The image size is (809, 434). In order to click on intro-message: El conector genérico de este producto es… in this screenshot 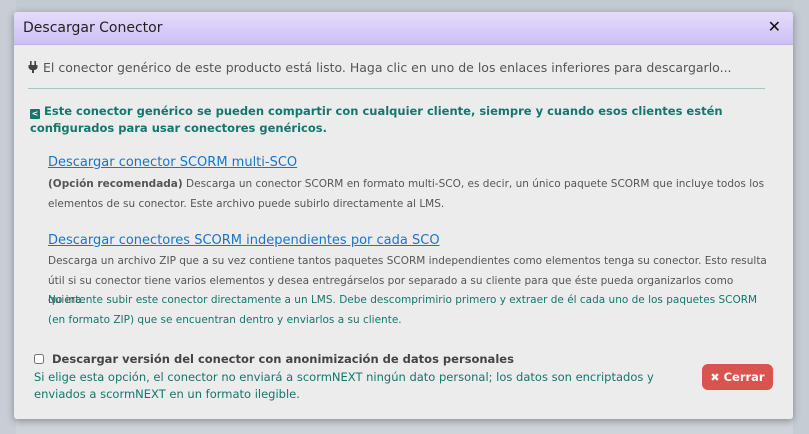, I will do `click(380, 67)`.